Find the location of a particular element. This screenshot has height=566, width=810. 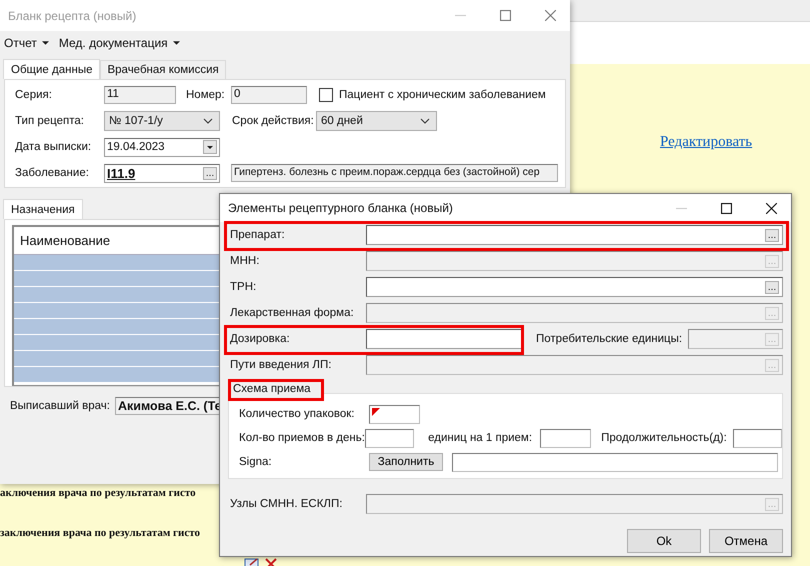

menu-item: Отчет is located at coordinates (26, 43).